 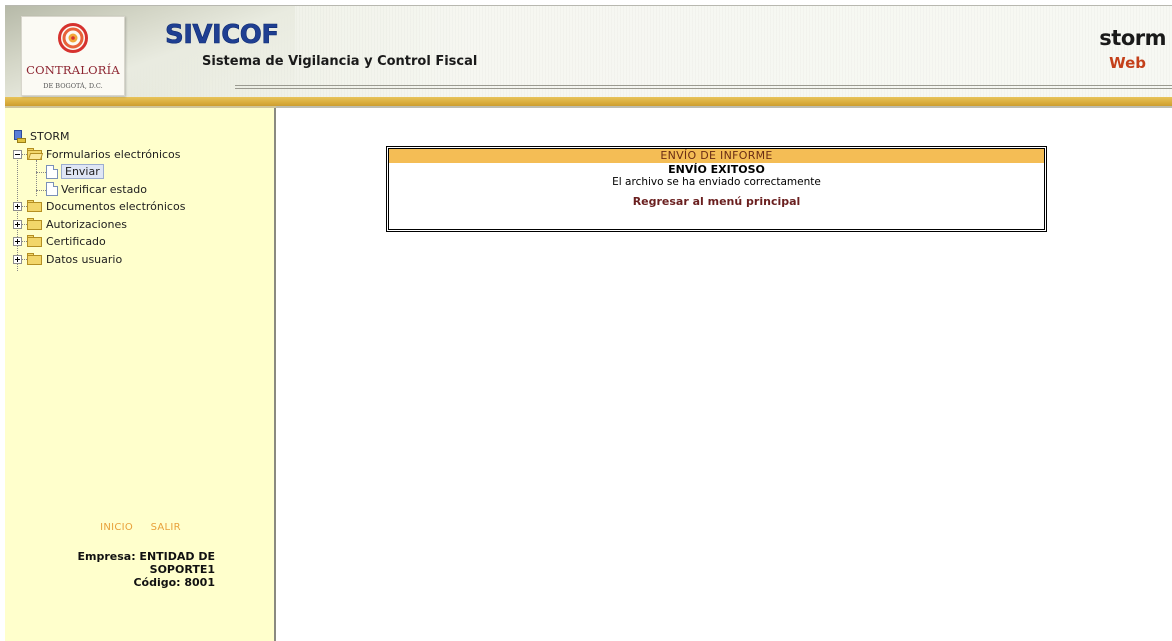 What do you see at coordinates (716, 156) in the screenshot?
I see `panel-title: ENVÍO DE INFORME` at bounding box center [716, 156].